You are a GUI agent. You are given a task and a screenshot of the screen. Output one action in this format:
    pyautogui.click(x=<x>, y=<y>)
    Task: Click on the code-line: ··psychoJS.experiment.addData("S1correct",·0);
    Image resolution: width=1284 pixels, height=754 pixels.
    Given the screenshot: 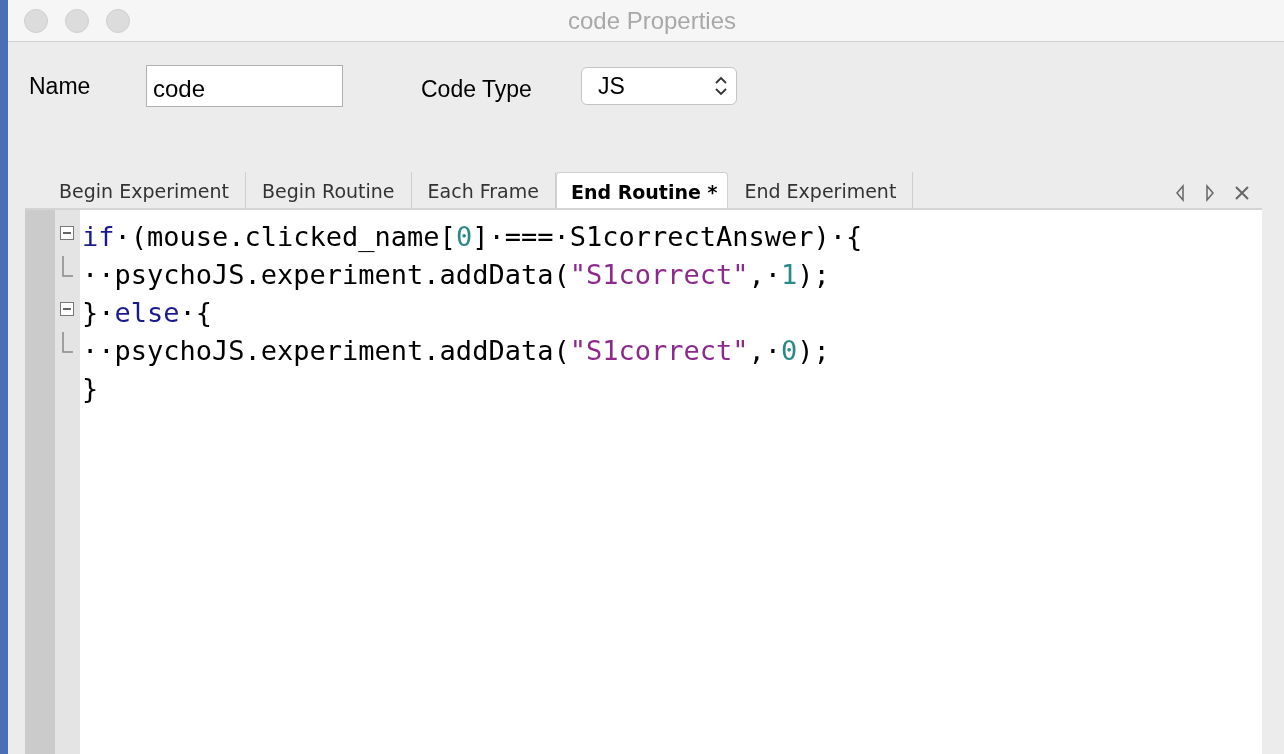 What is the action you would take?
    pyautogui.click(x=456, y=351)
    